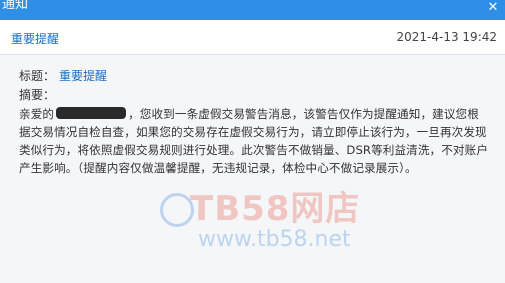 The image size is (505, 283). Describe the element at coordinates (252, 10) in the screenshot. I see `title-bar: 通知 ✕` at that location.